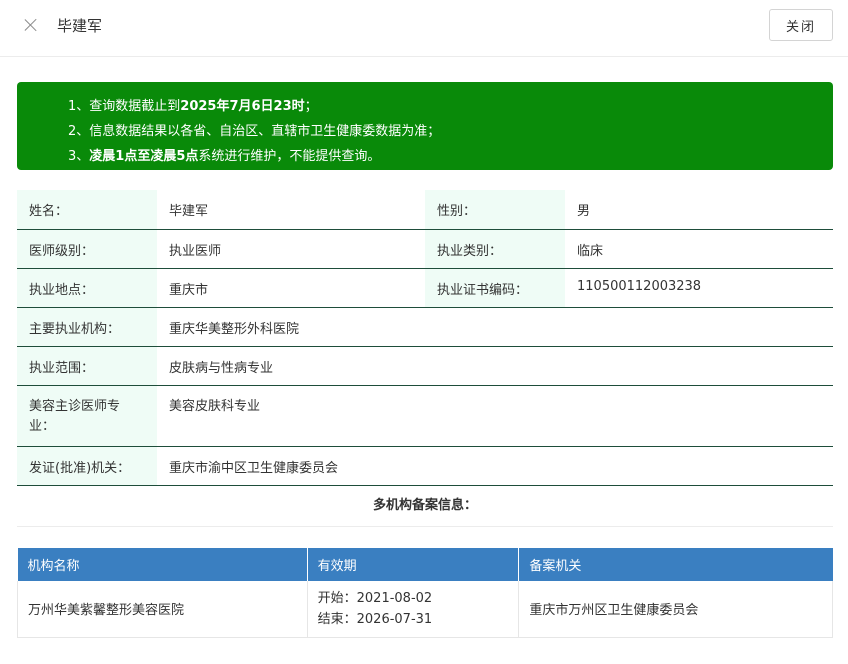 Image resolution: width=848 pixels, height=664 pixels. I want to click on scope-label: 执业范围：, so click(87, 366).